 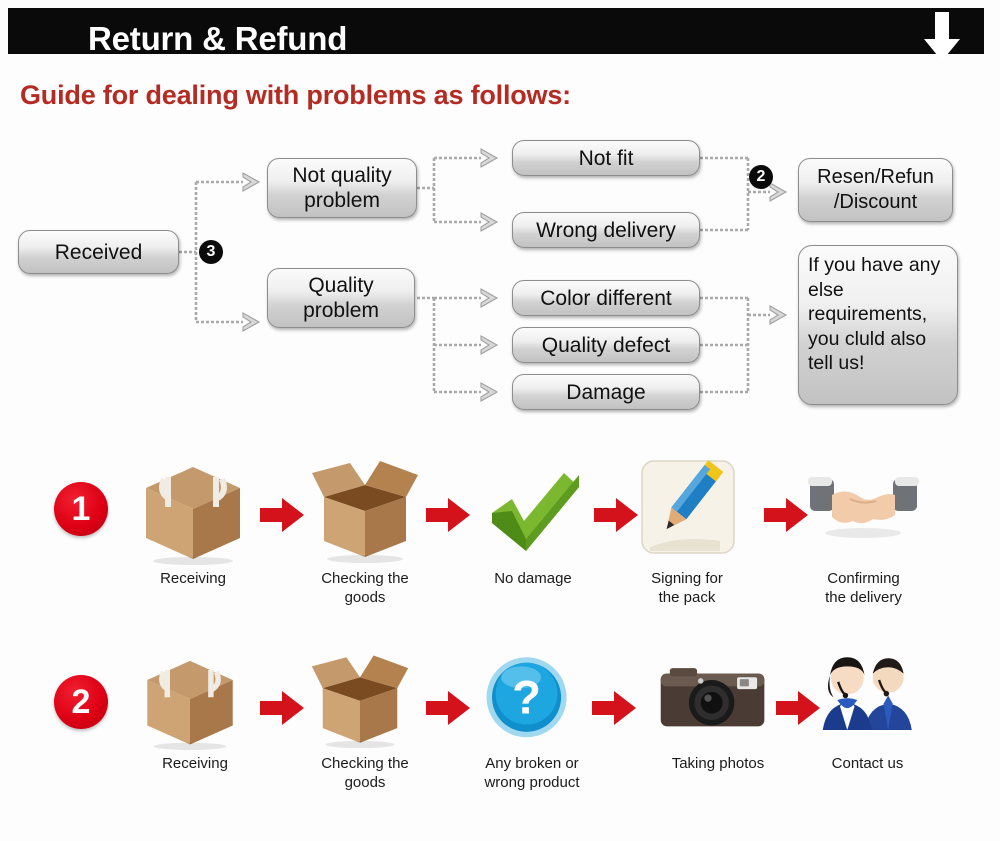 I want to click on process-step-taking-photos: Taking photos, so click(x=718, y=711).